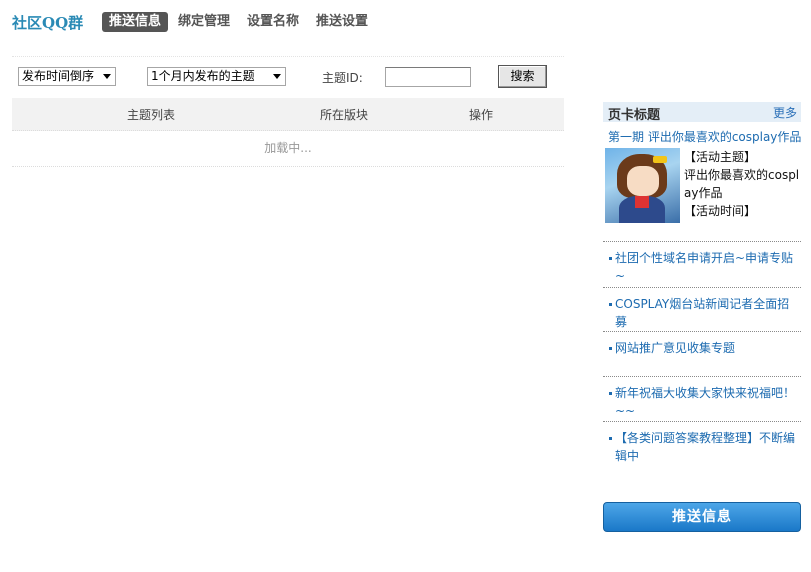 The image size is (811, 572). I want to click on order-select-value: 发布时间倒序, so click(58, 76).